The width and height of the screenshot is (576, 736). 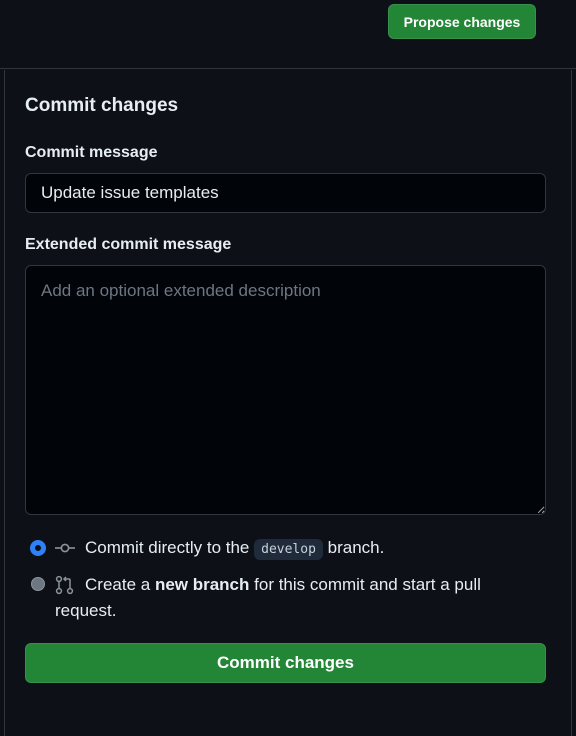 What do you see at coordinates (367, 584) in the screenshot?
I see `new-branch-suffix: for this commit and start a pull` at bounding box center [367, 584].